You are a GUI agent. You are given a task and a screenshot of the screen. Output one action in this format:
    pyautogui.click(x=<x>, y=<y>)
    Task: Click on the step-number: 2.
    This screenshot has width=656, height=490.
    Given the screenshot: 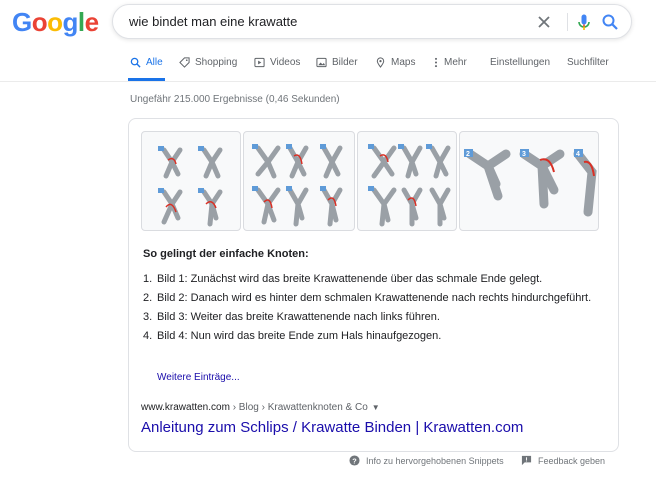 What is the action you would take?
    pyautogui.click(x=148, y=298)
    